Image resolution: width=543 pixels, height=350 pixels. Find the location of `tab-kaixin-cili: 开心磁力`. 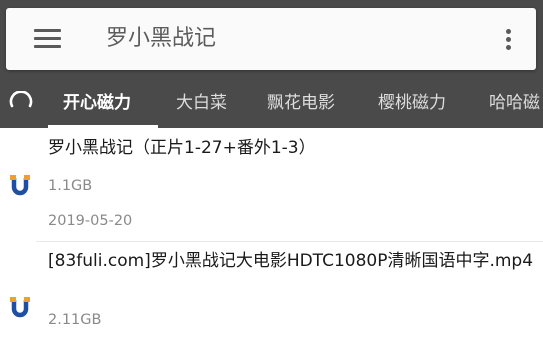

tab-kaixin-cili: 开心磁力 is located at coordinates (97, 104).